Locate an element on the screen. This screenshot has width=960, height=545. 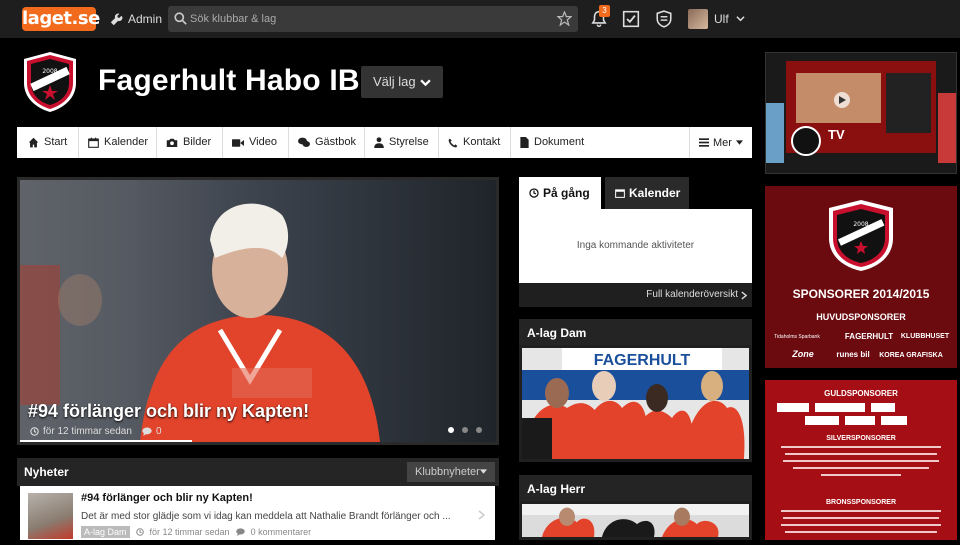
team-photo-image: FAGERHULT is located at coordinates (635, 403).